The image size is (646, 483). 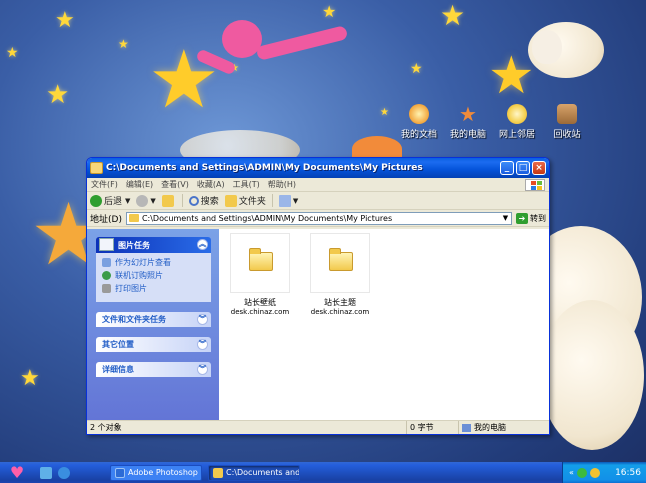 I want to click on address-label: 地址(D), so click(x=106, y=219).